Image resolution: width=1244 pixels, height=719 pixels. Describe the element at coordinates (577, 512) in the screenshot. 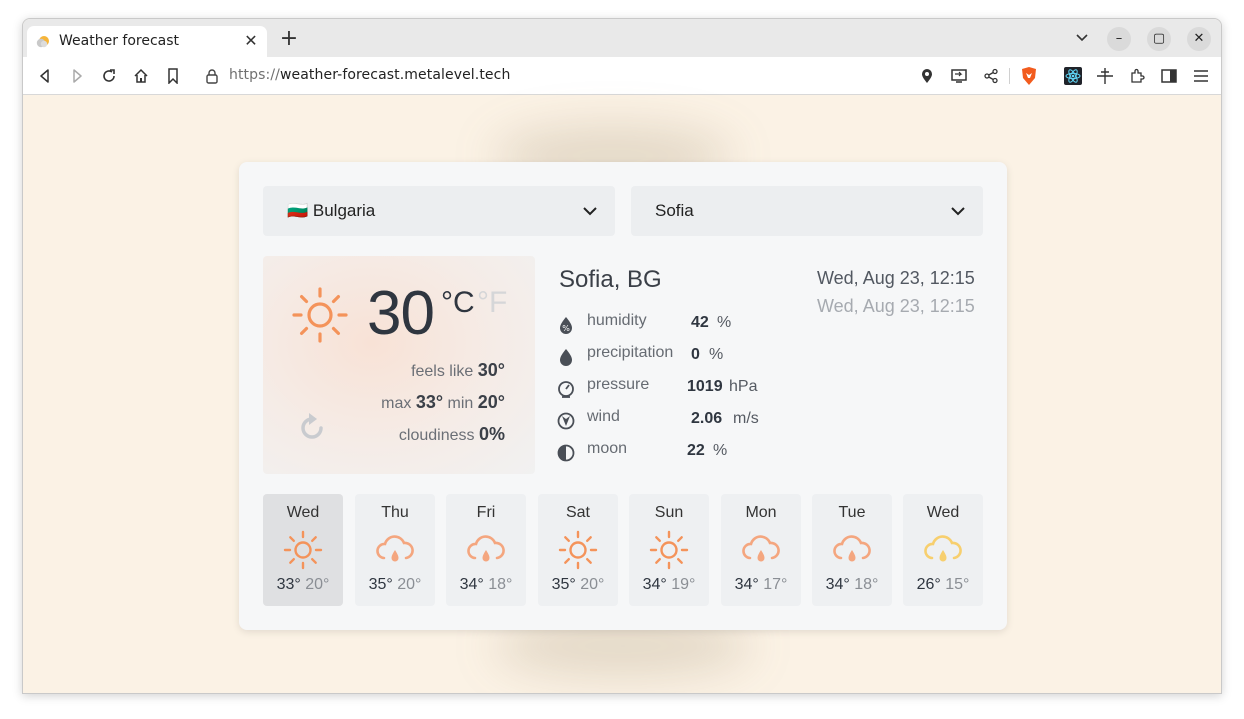

I see `forecast-day-name: Sat` at that location.